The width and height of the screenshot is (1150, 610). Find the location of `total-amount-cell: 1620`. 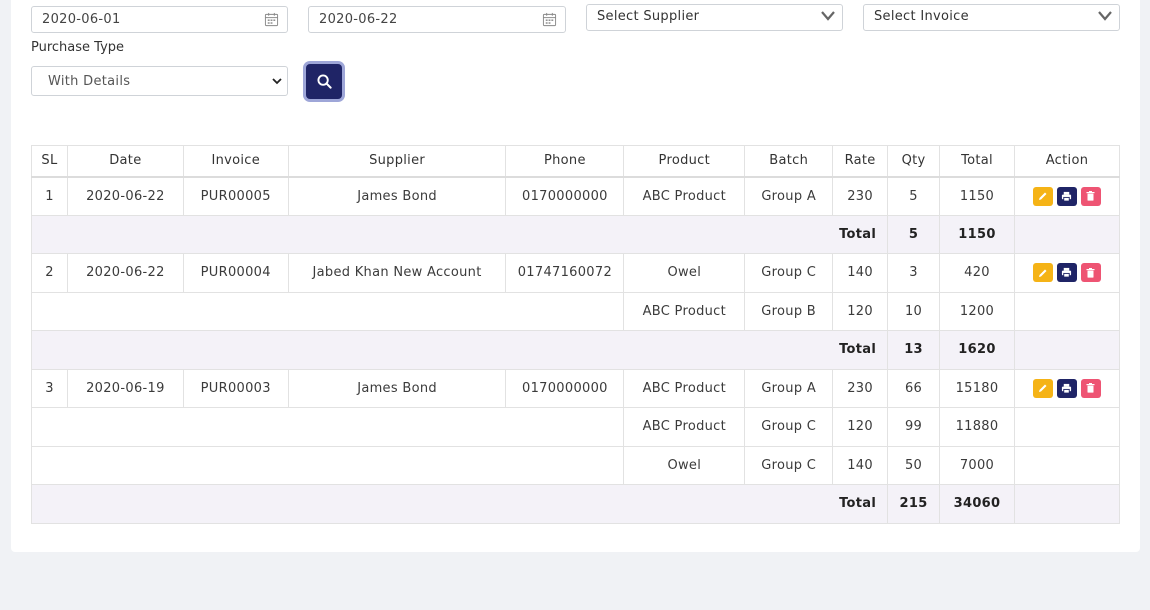

total-amount-cell: 1620 is located at coordinates (977, 350).